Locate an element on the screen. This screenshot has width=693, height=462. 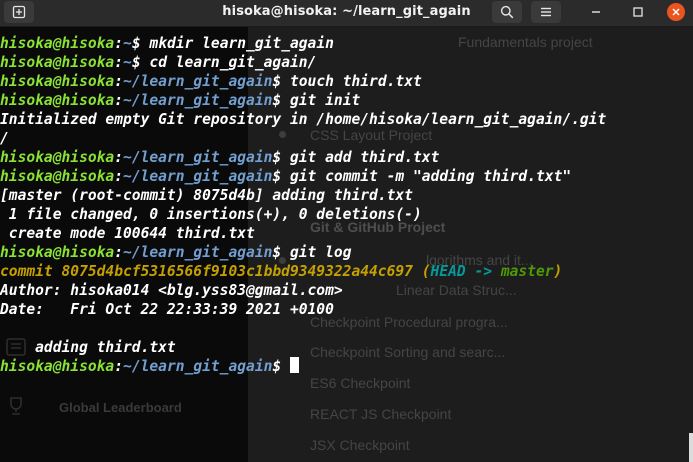
command-text: mkdir learn_git_again is located at coordinates (241, 43).